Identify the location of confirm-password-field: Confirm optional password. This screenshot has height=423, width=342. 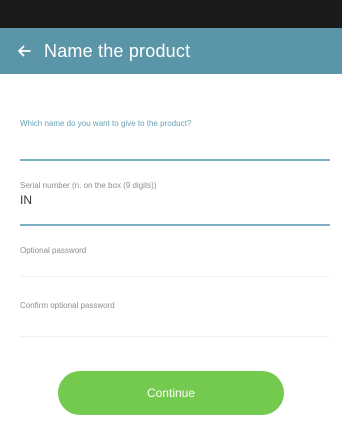
(175, 307).